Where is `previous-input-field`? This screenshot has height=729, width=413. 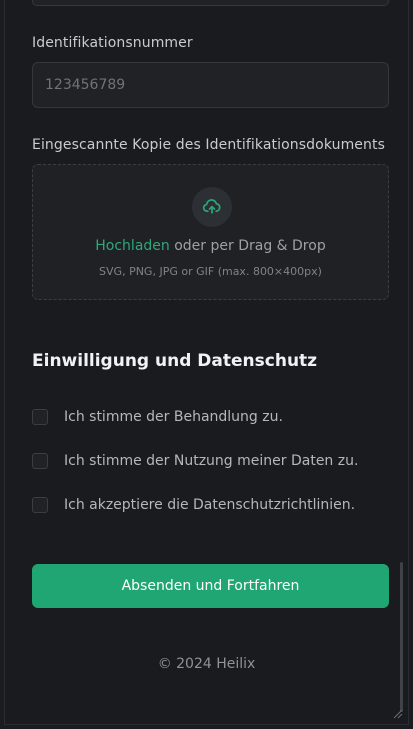 previous-input-field is located at coordinates (210, 3).